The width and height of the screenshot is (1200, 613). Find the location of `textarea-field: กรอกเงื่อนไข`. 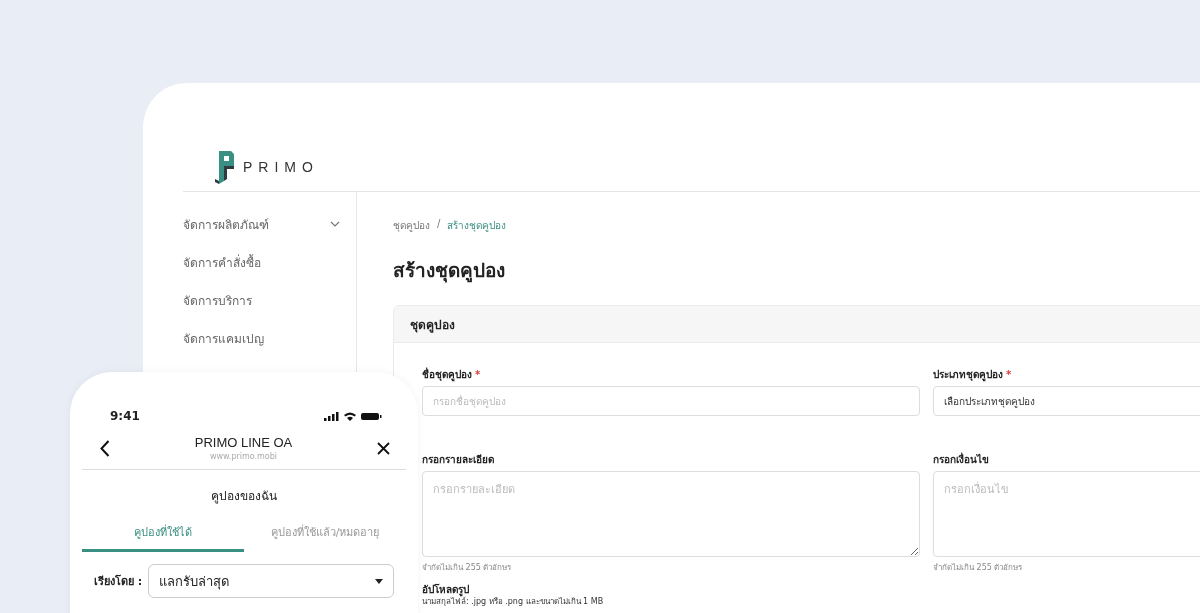

textarea-field: กรอกเงื่อนไข is located at coordinates (1066, 514).